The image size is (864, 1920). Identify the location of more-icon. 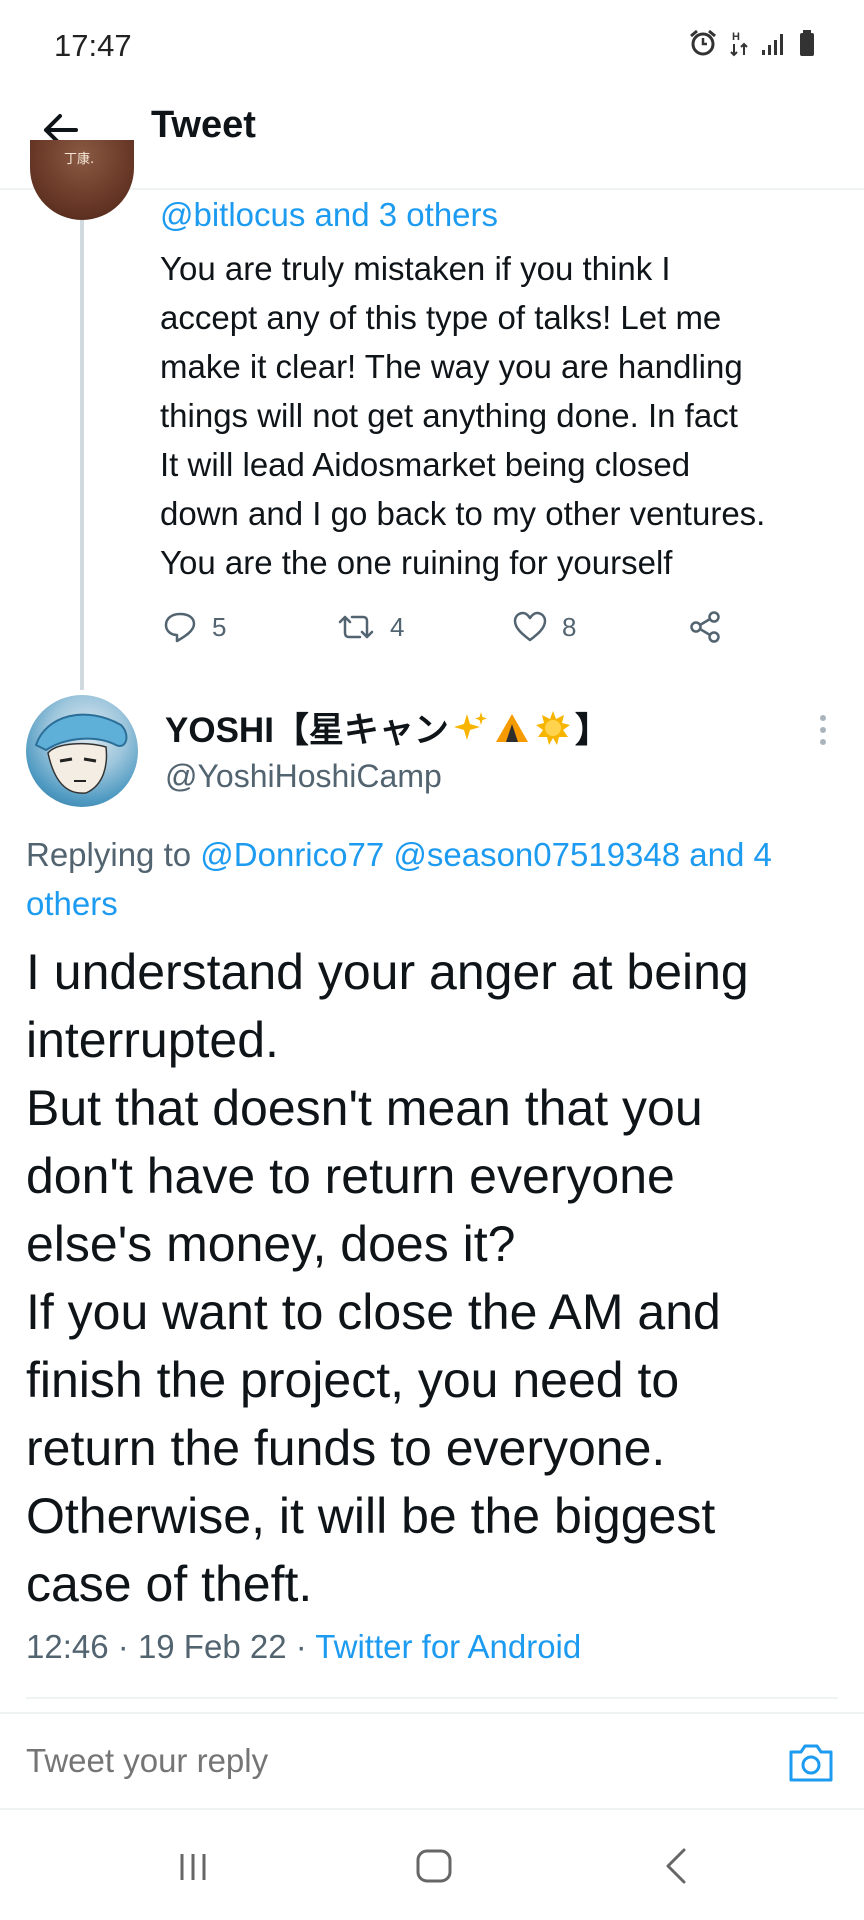
(823, 730).